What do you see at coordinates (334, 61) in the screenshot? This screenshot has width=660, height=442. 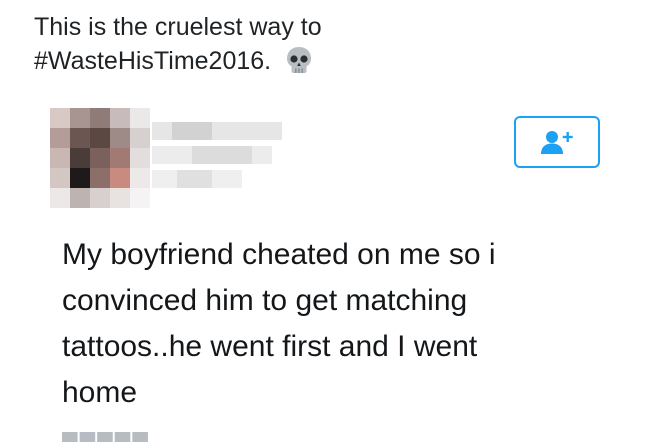 I see `caption-line-2: #WasteHisTime2016.` at bounding box center [334, 61].